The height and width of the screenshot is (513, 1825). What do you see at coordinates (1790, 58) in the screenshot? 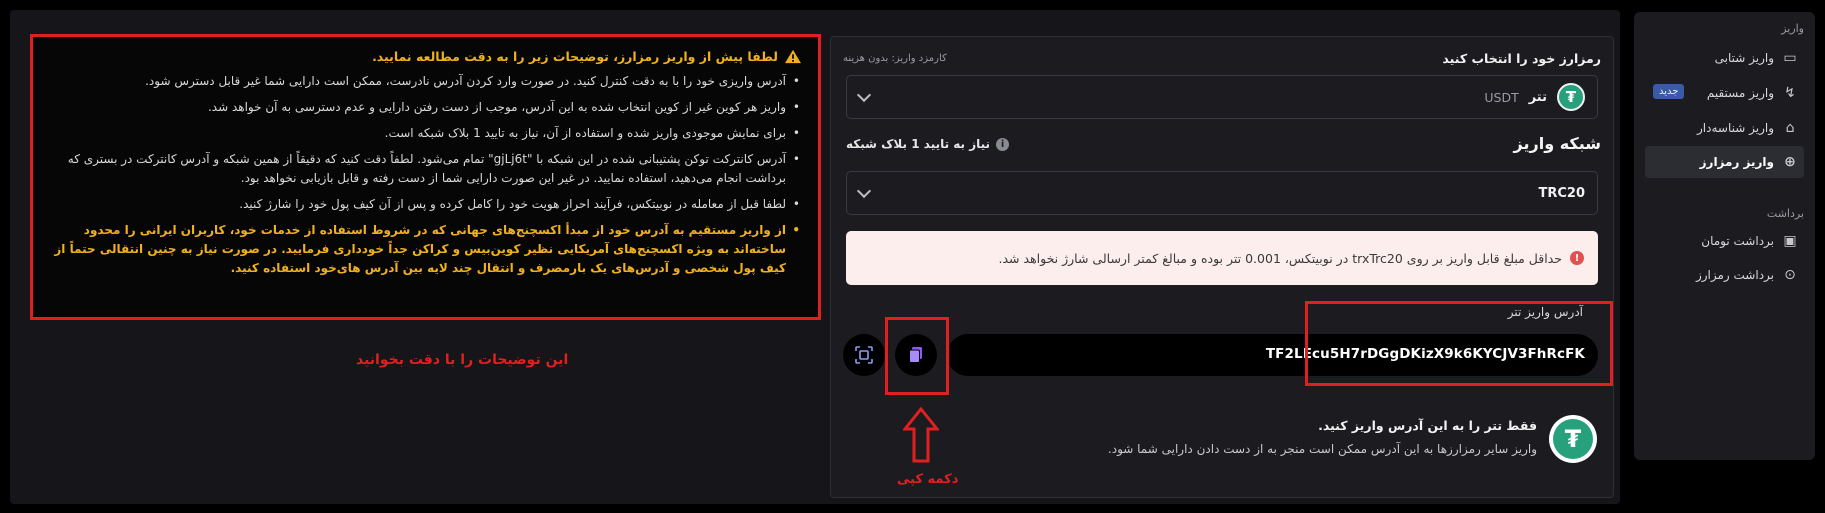
I see `card-icon: ▭` at bounding box center [1790, 58].